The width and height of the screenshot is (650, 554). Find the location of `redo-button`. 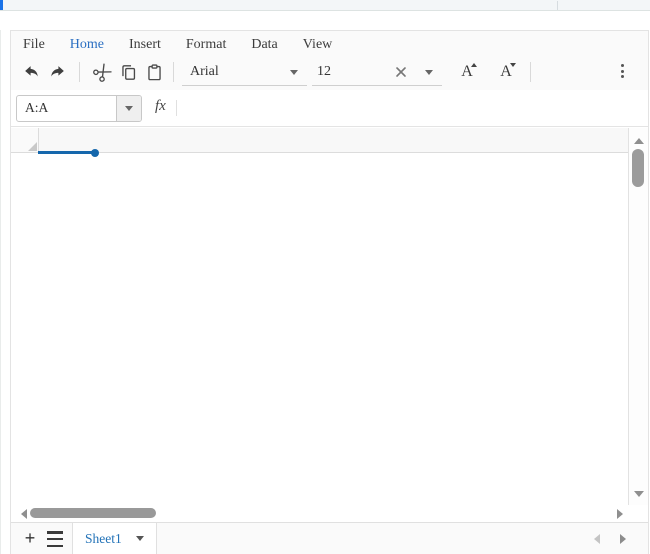

redo-button is located at coordinates (58, 72).